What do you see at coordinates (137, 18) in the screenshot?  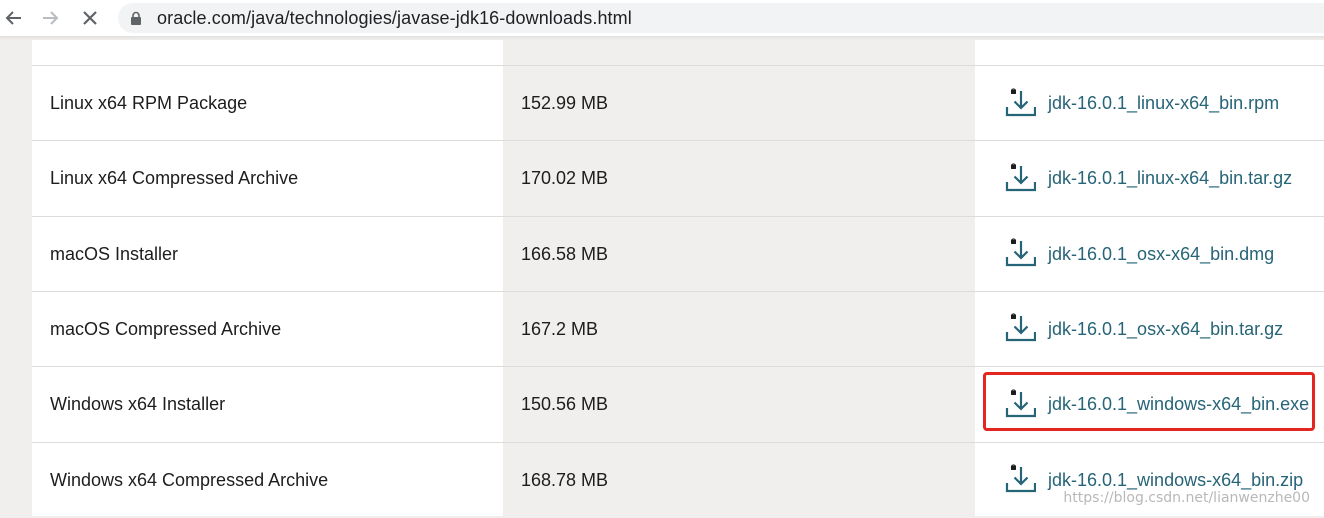 I see `lock-icon` at bounding box center [137, 18].